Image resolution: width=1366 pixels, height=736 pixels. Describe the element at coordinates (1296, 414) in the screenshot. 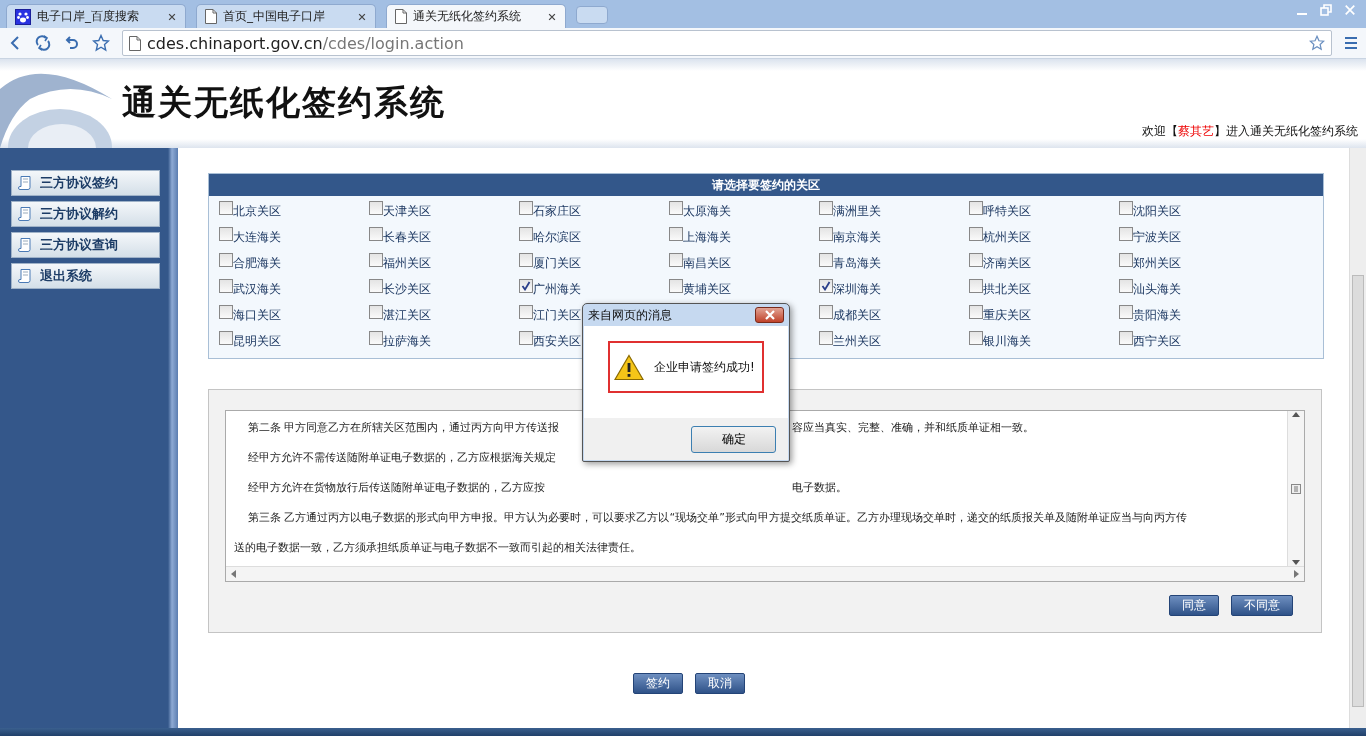

I see `scroll-up-icon` at that location.